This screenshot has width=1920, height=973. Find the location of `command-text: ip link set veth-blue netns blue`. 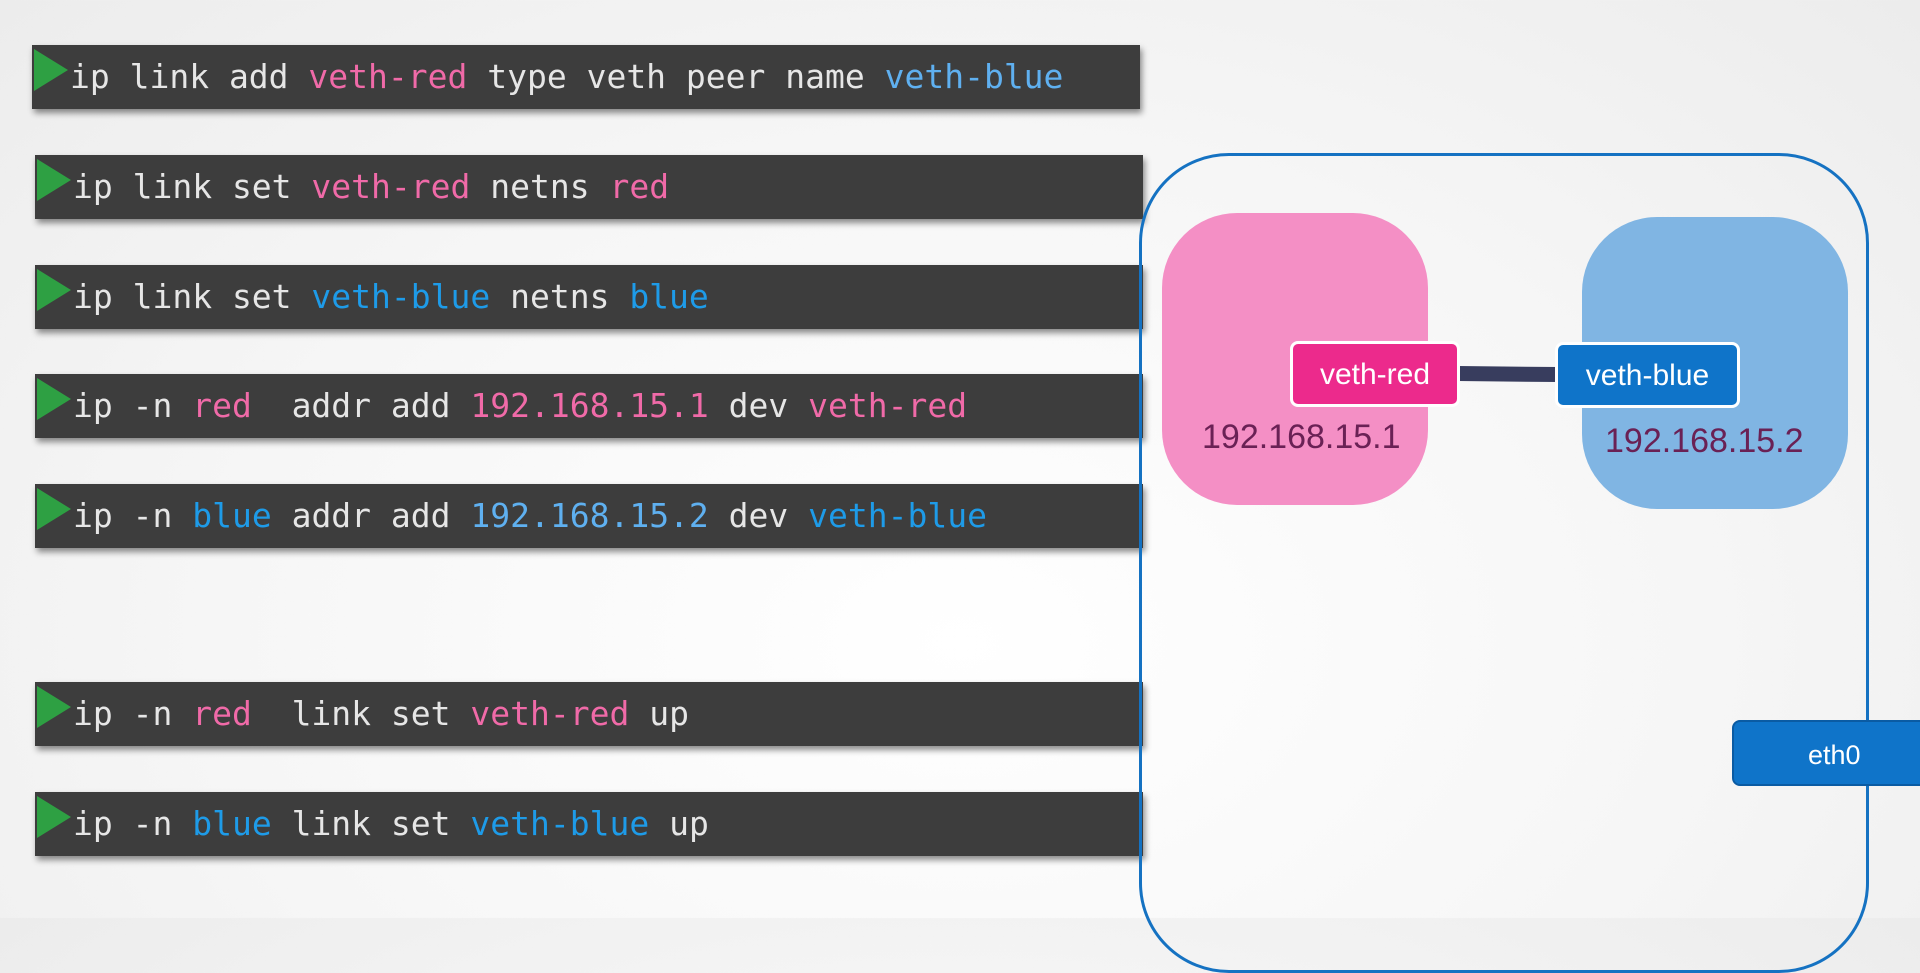

command-text: ip link set veth-blue netns blue is located at coordinates (391, 297).